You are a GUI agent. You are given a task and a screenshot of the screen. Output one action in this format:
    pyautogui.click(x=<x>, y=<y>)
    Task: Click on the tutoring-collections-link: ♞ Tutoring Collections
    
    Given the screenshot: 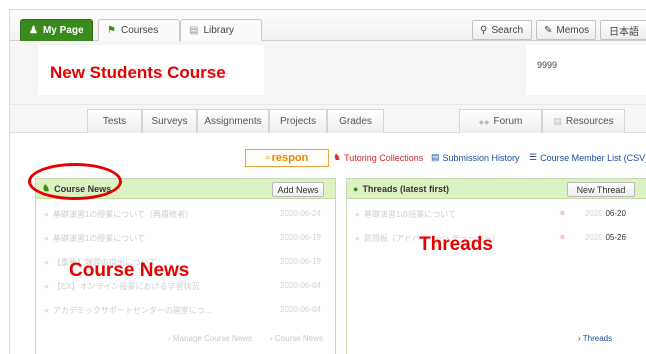 What is the action you would take?
    pyautogui.click(x=378, y=157)
    